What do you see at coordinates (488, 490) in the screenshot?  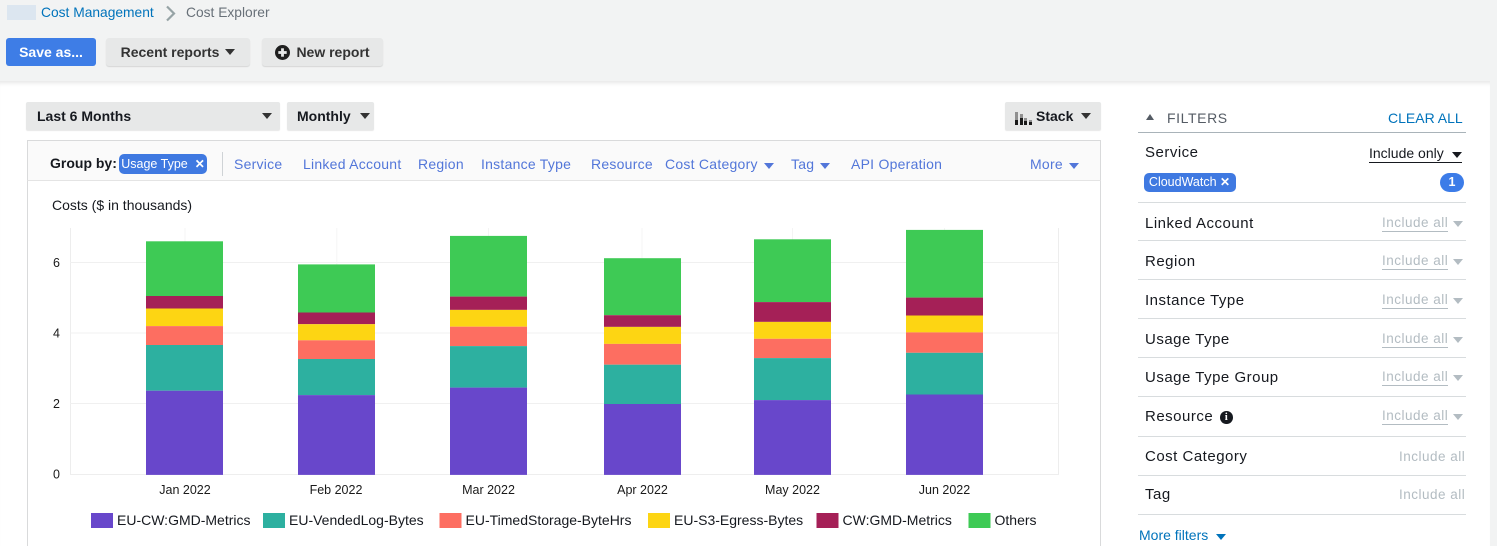 I see `svg-text: Mar 2022` at bounding box center [488, 490].